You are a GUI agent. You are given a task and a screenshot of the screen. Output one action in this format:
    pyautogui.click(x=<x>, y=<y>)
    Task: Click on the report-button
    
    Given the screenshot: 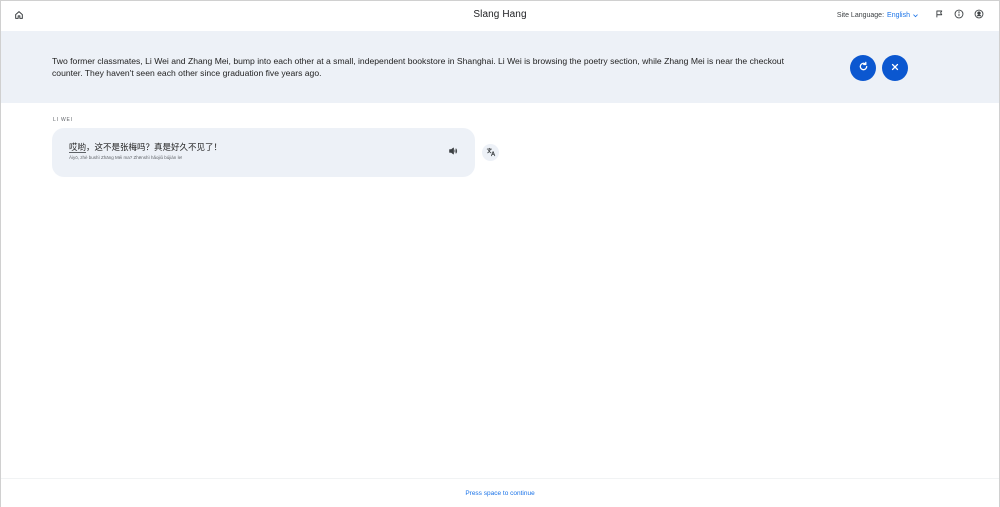 What is the action you would take?
    pyautogui.click(x=939, y=15)
    